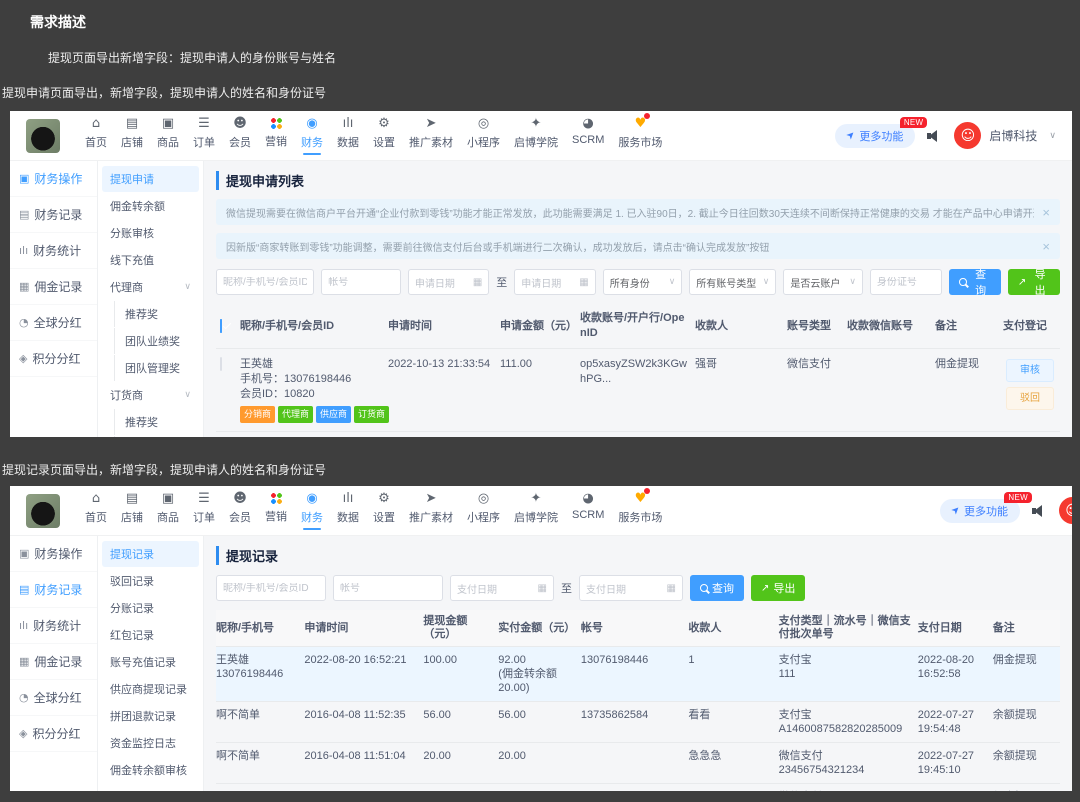 This screenshot has height=802, width=1080. Describe the element at coordinates (276, 142) in the screenshot. I see `nav-label: 营销` at that location.